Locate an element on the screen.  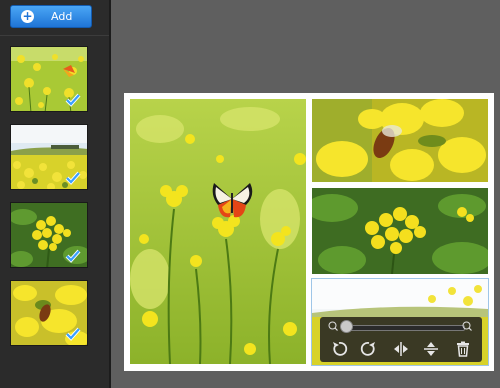
add-button: + Add is located at coordinates (51, 16).